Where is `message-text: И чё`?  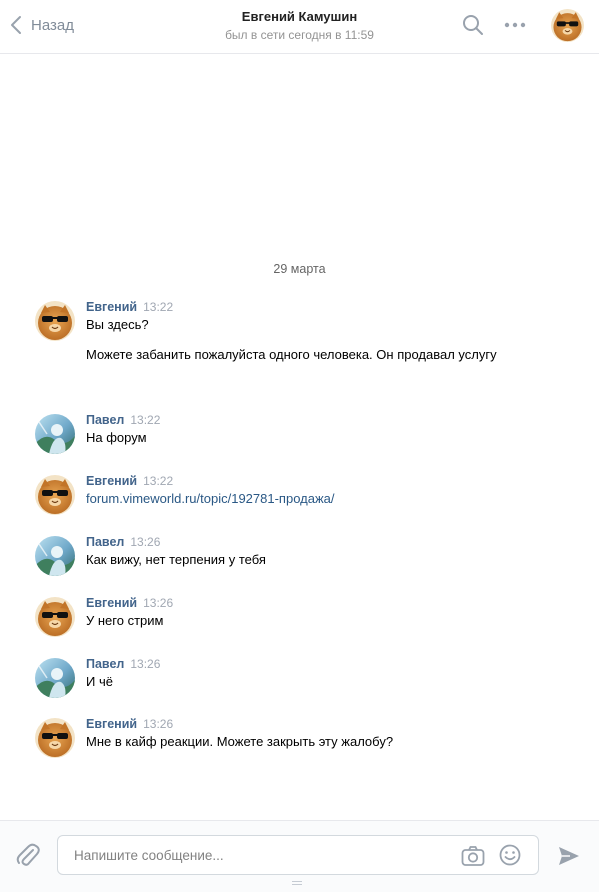
message-text: И чё is located at coordinates (99, 681).